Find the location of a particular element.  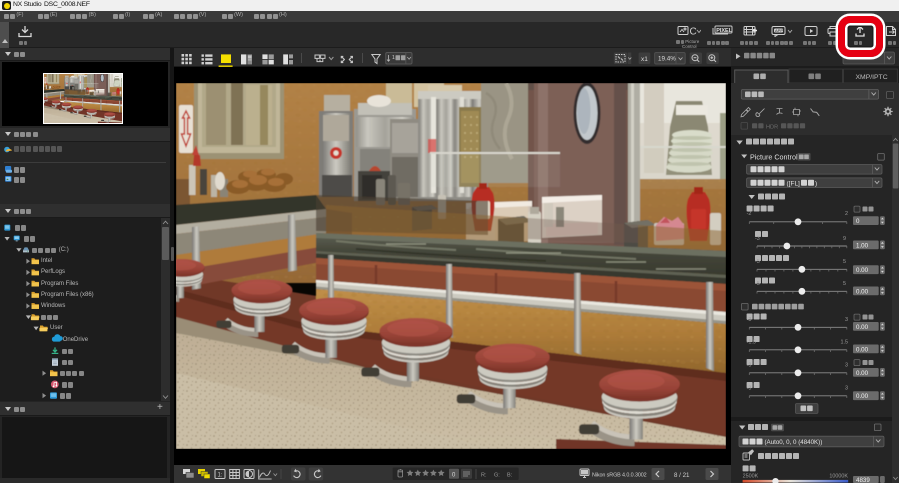

svg-text: 1.00 is located at coordinates (862, 245).